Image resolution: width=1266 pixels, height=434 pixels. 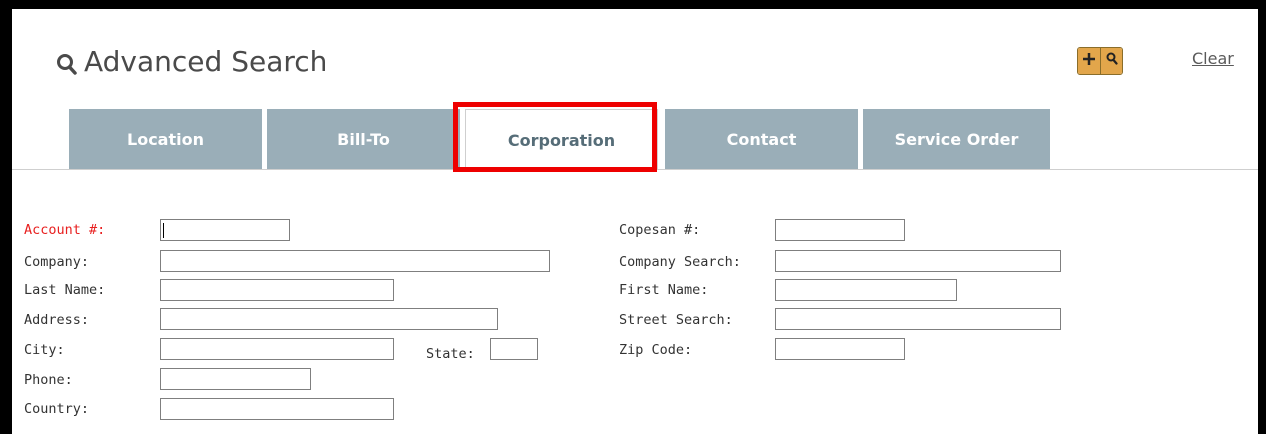 I want to click on tab-service-order: Service Order, so click(x=956, y=139).